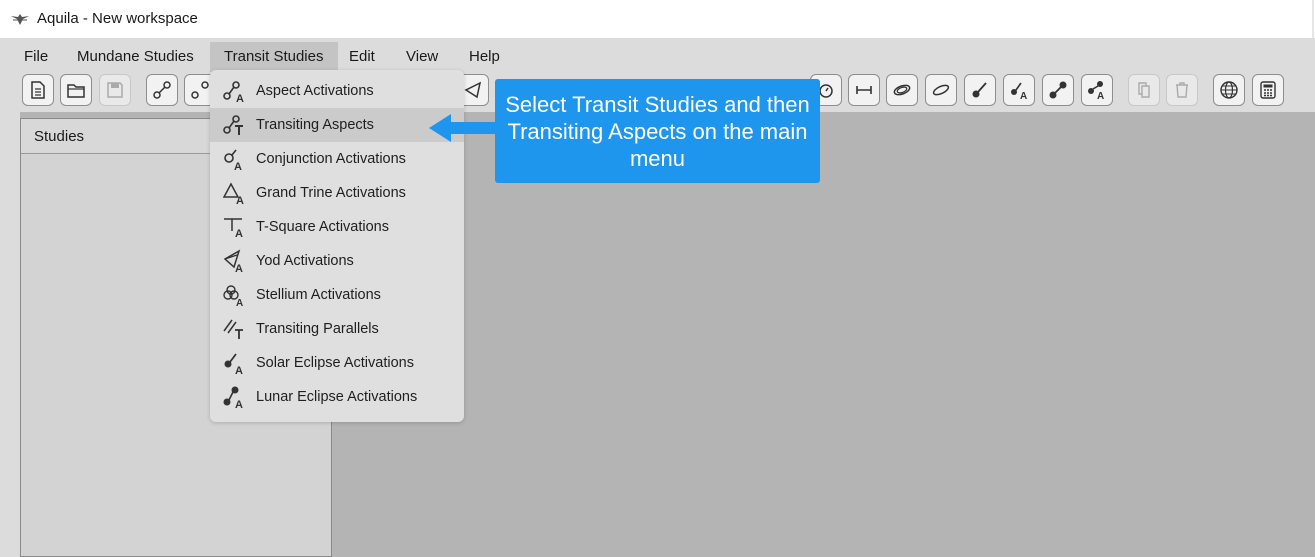  What do you see at coordinates (473, 90) in the screenshot?
I see `yod-icon` at bounding box center [473, 90].